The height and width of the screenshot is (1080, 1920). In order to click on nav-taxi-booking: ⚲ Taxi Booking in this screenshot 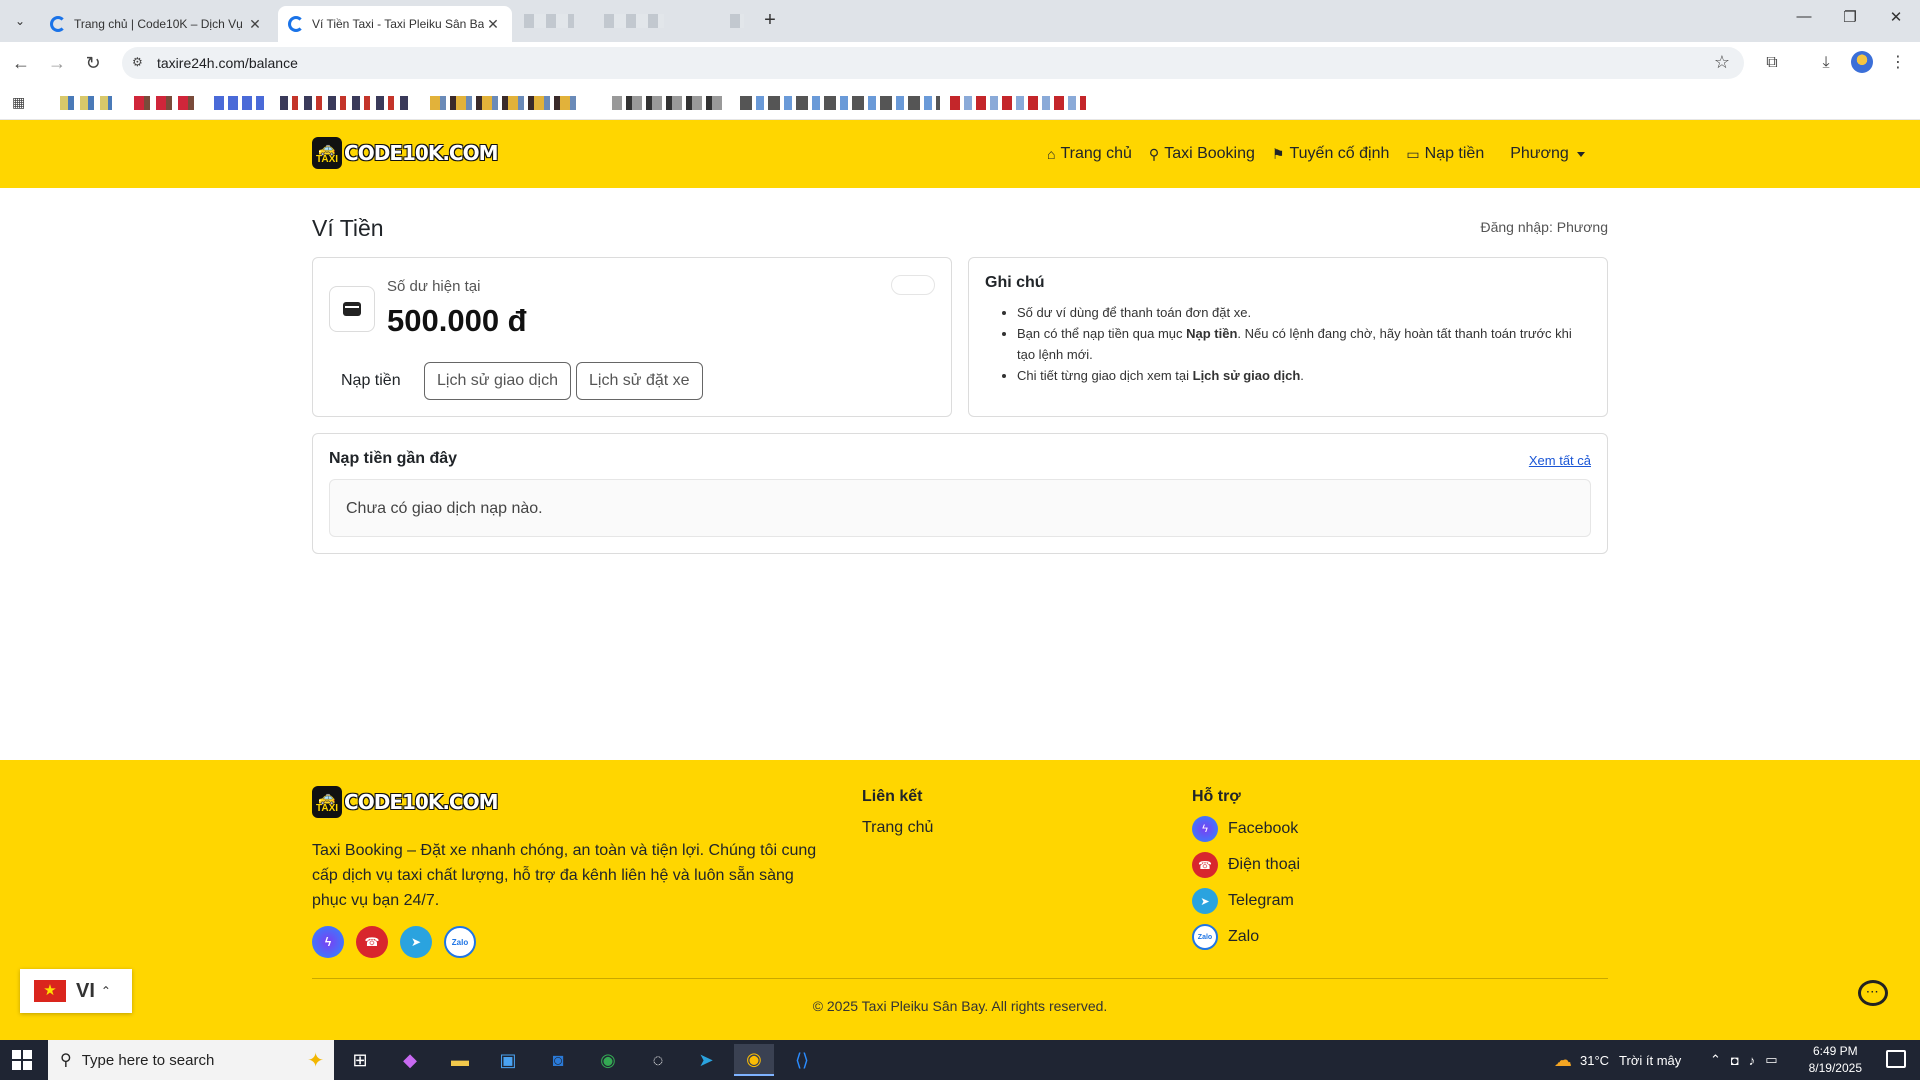, I will do `click(1202, 154)`.